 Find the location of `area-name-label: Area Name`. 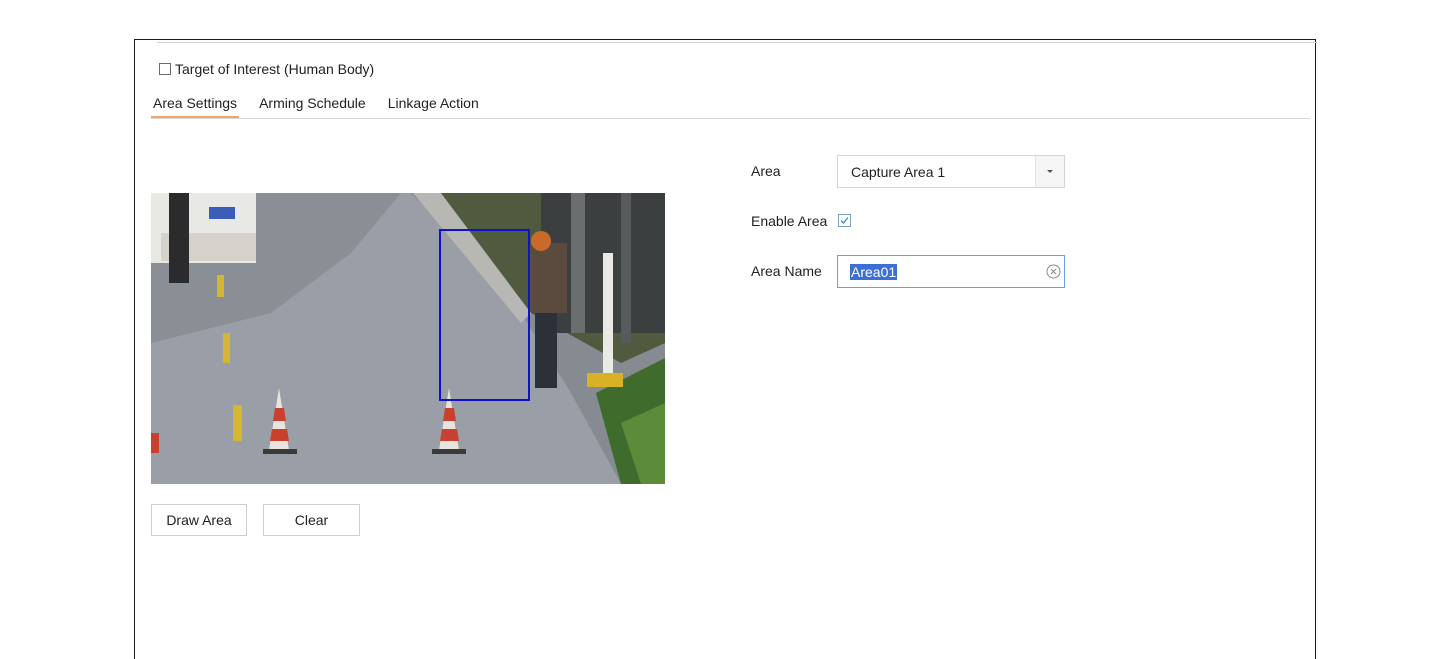

area-name-label: Area Name is located at coordinates (786, 271).